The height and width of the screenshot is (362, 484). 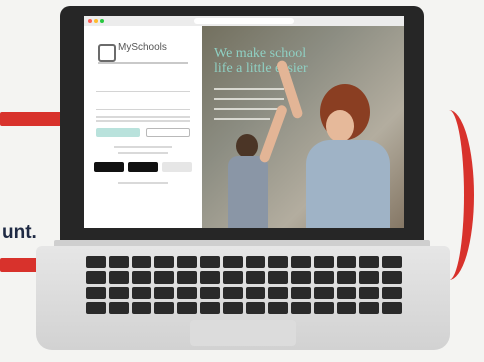 What do you see at coordinates (143, 127) in the screenshot?
I see `login-panel: MySchools` at bounding box center [143, 127].